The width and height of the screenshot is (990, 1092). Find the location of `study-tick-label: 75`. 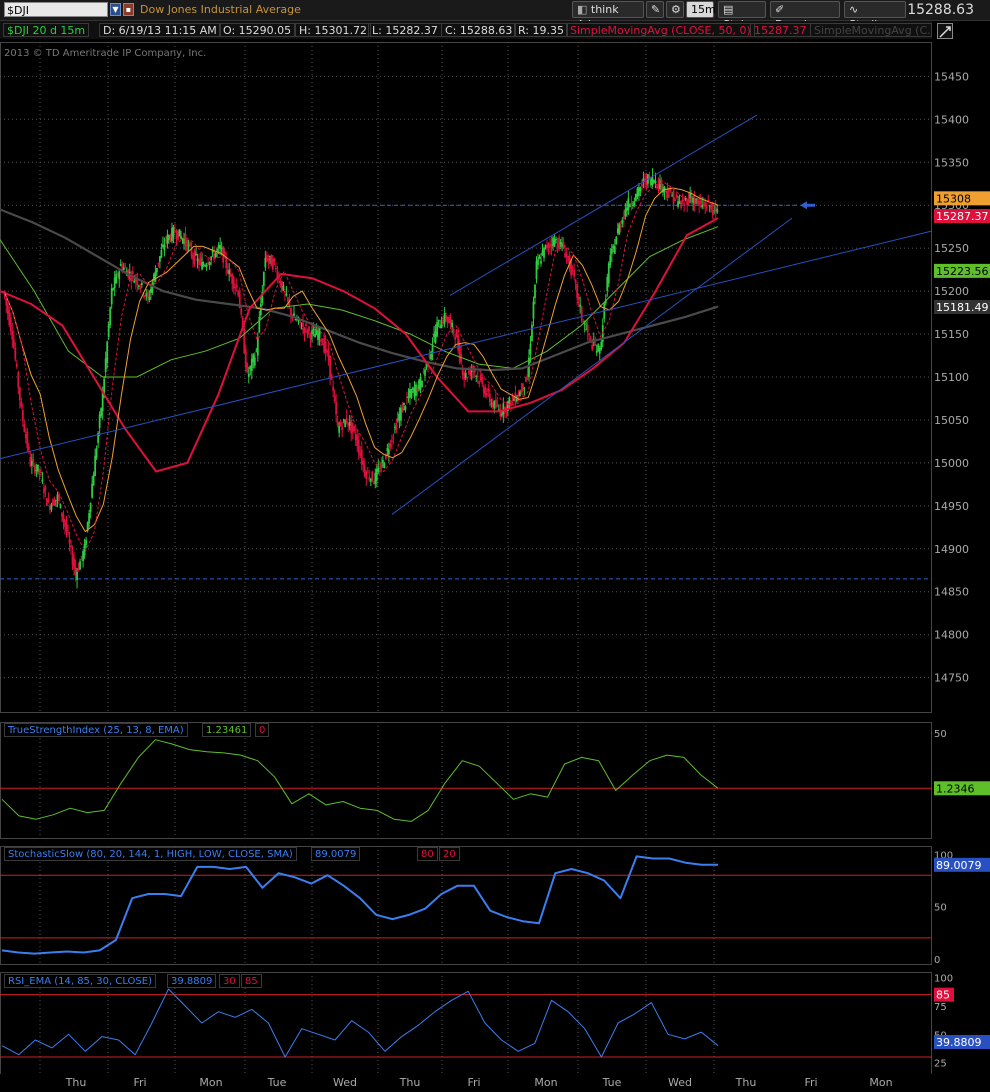

study-tick-label: 75 is located at coordinates (940, 1007).